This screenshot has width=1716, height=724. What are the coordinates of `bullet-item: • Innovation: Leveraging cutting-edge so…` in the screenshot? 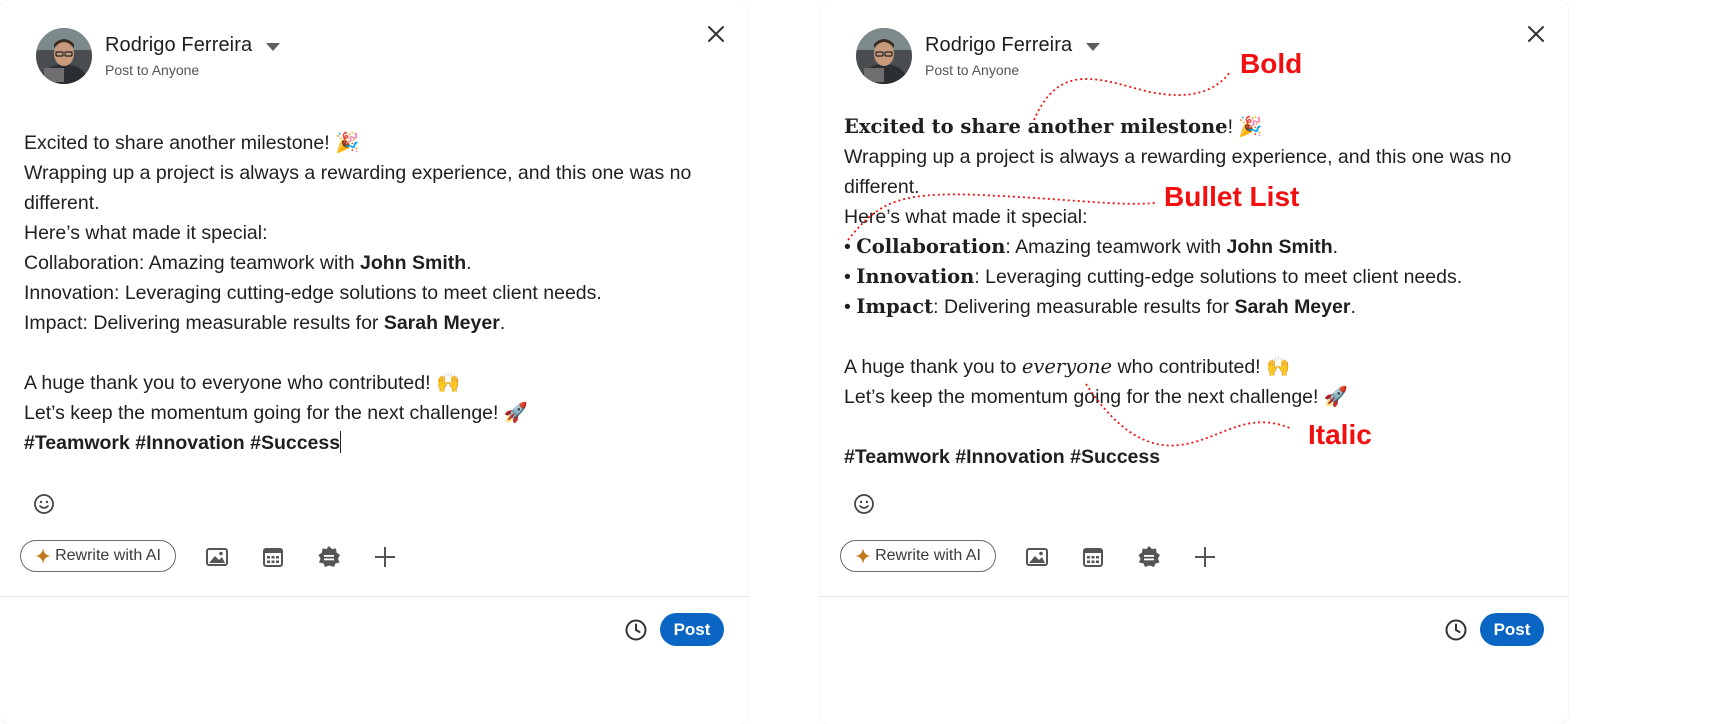 It's located at (1194, 277).